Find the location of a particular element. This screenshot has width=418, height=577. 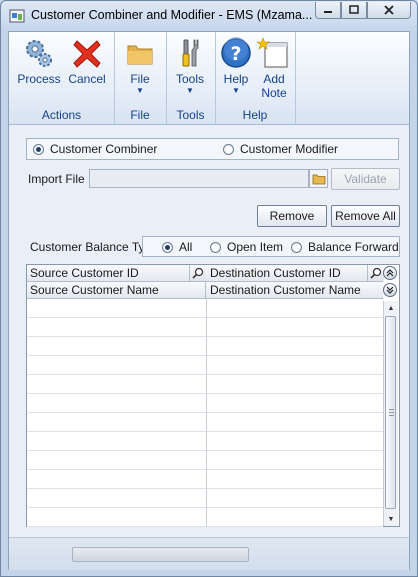

tools-icon is located at coordinates (190, 53).